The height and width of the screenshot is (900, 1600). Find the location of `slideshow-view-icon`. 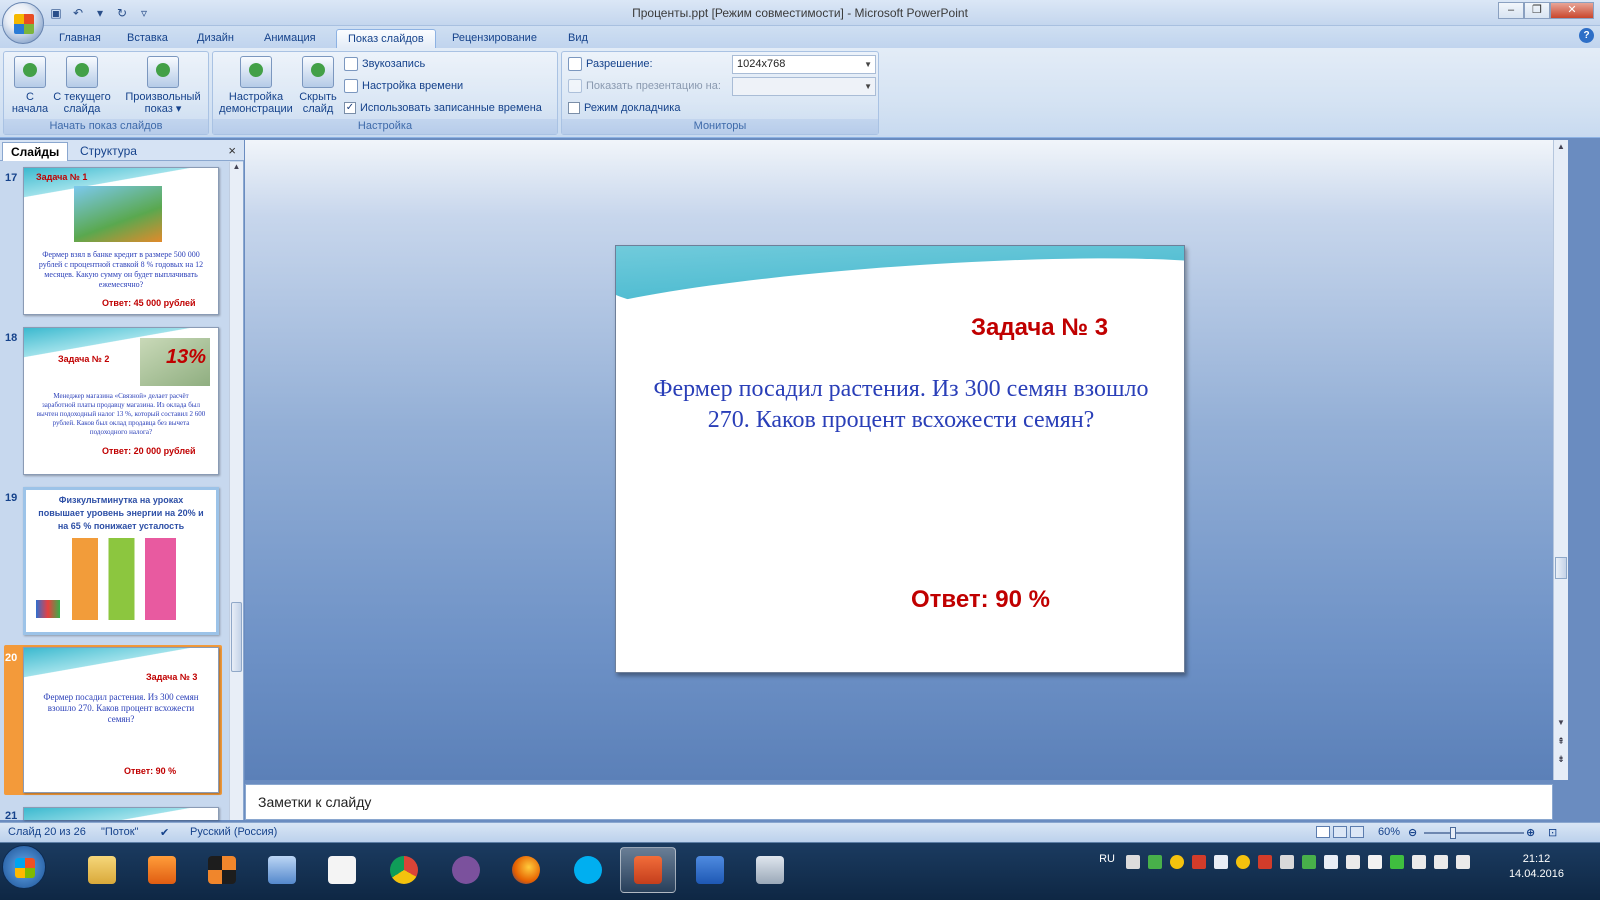

slideshow-view-icon is located at coordinates (1357, 832).